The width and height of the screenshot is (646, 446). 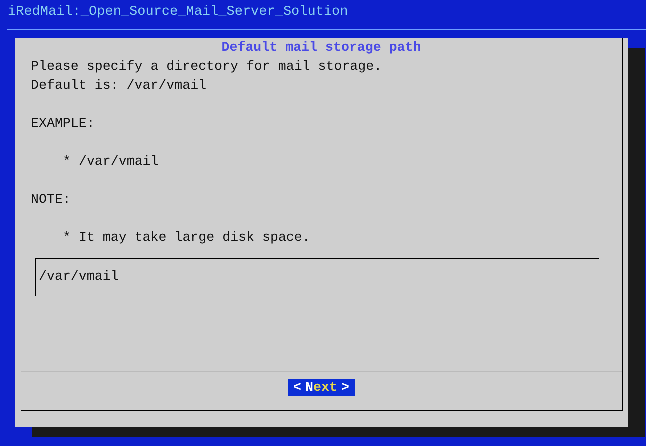 I want to click on message-text: * /var/vmail, so click(x=111, y=162).